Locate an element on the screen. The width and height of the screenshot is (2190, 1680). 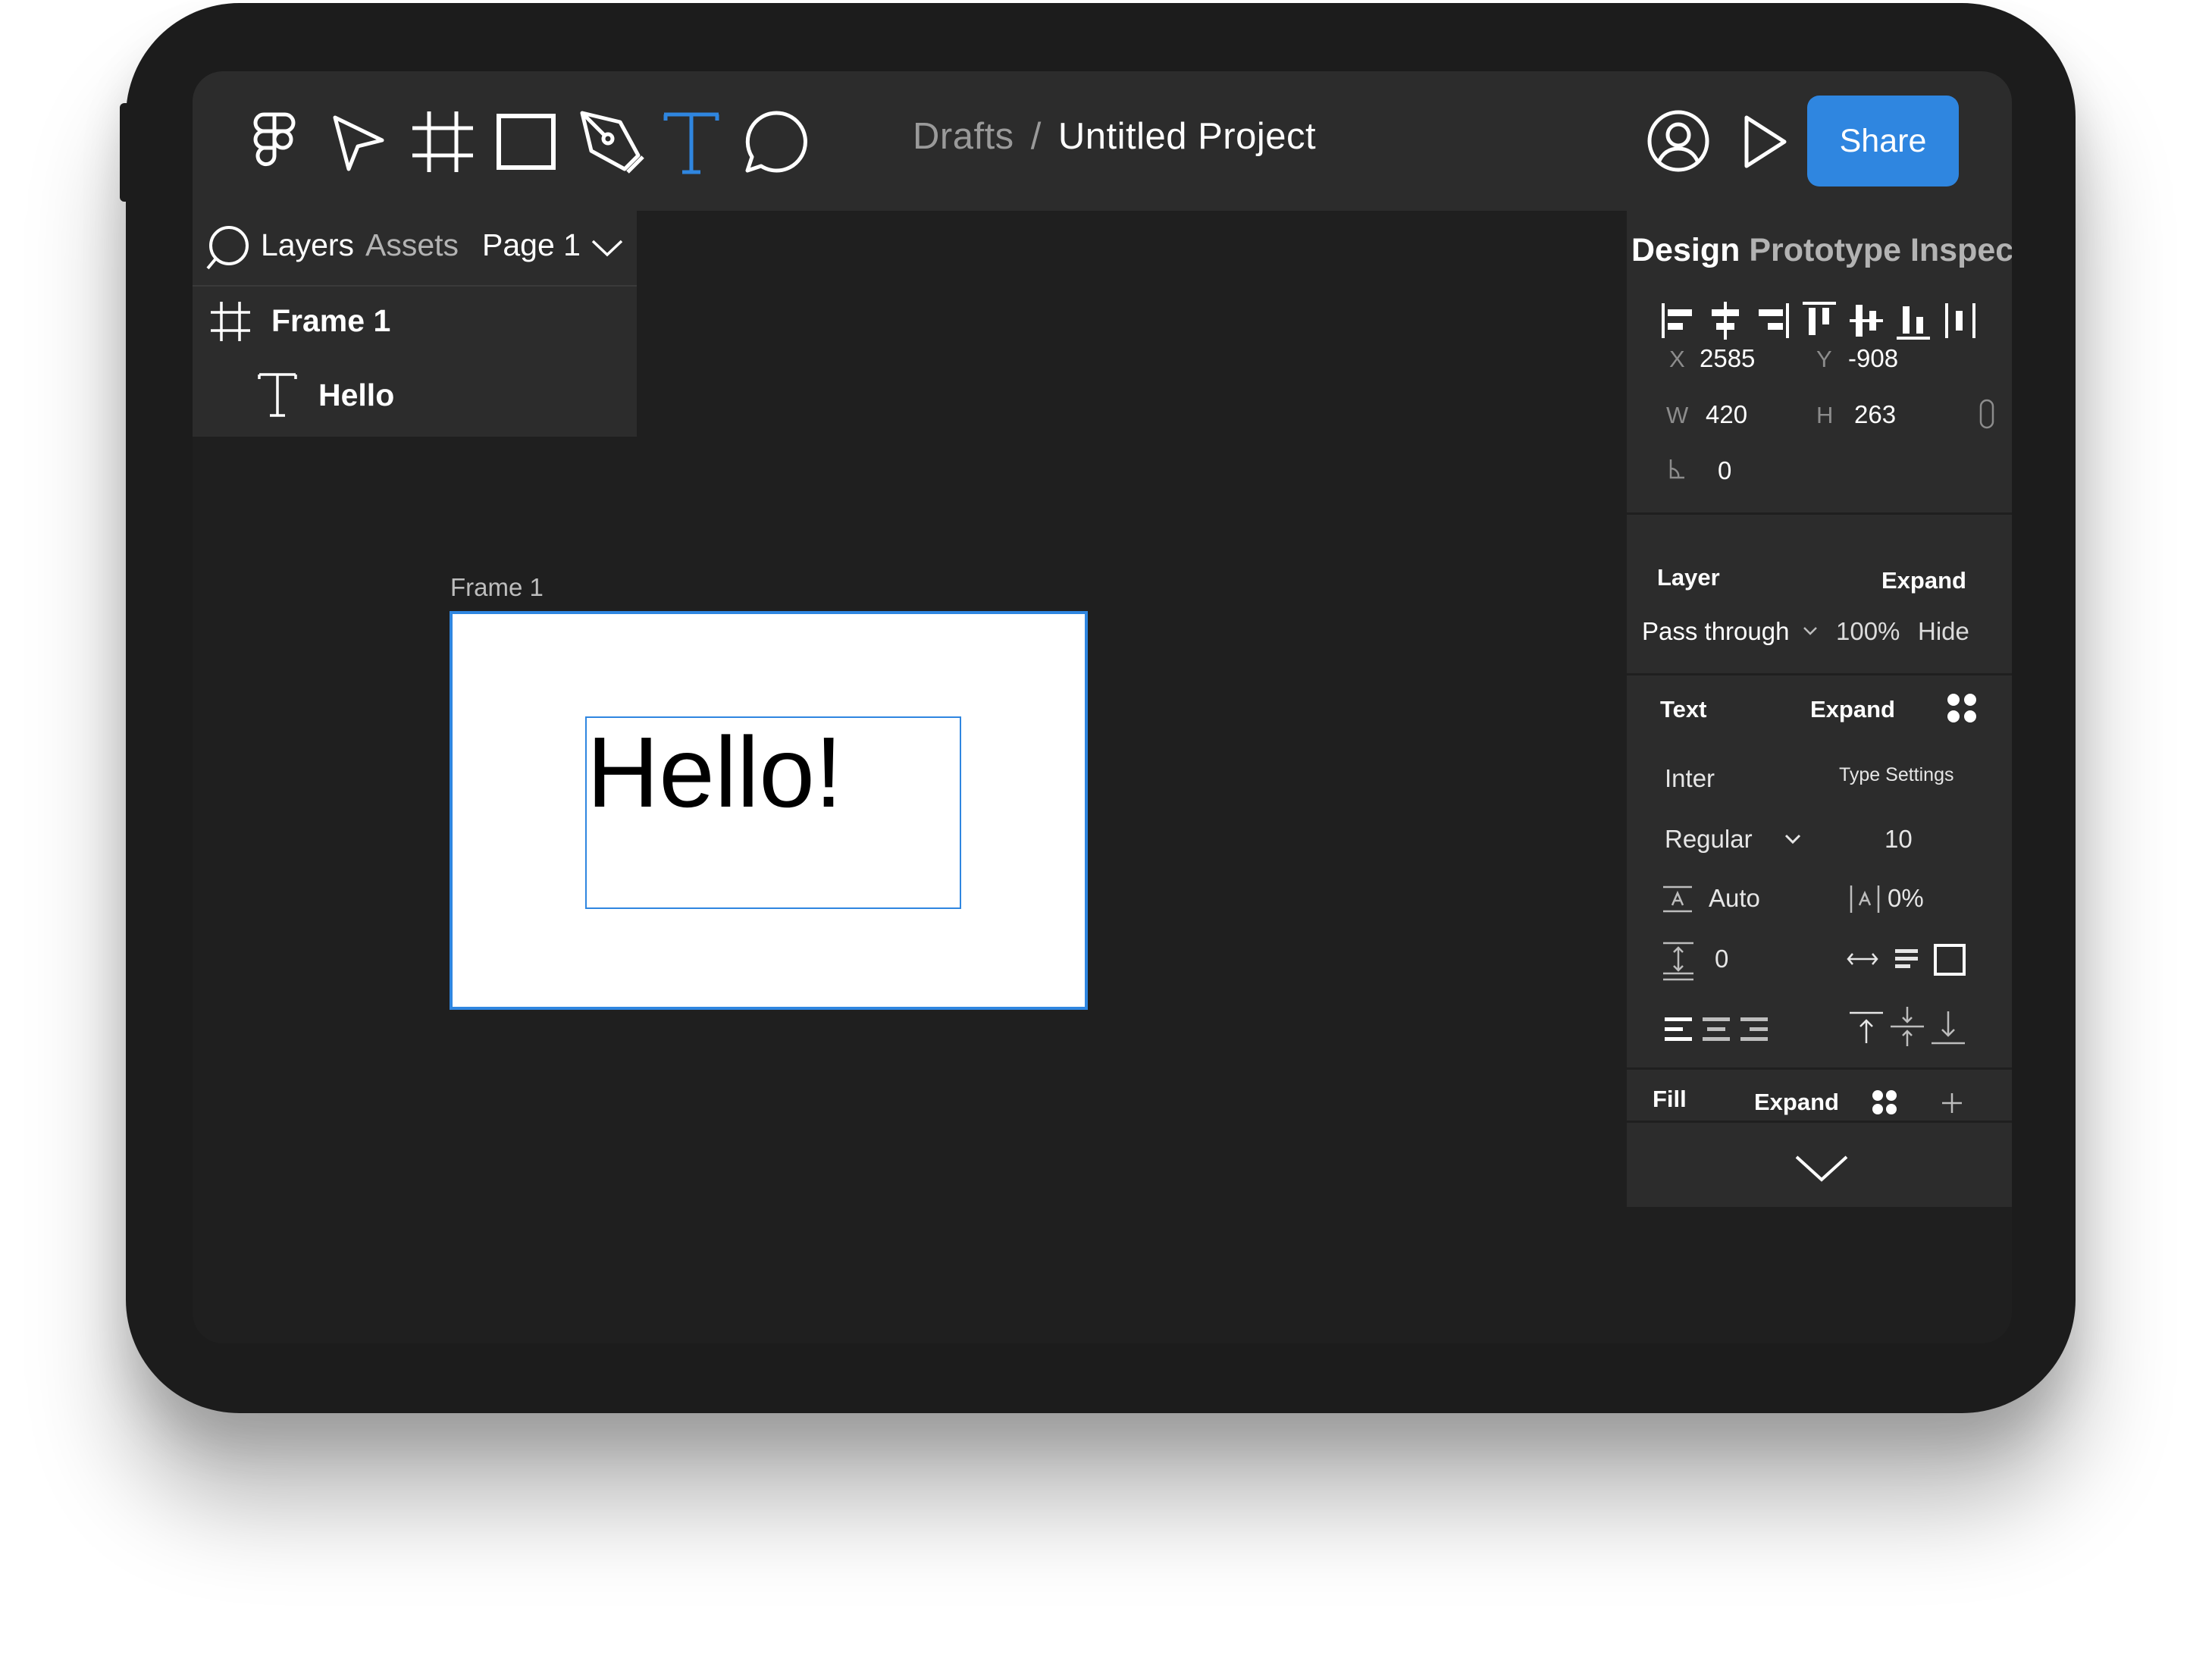
x-label: X is located at coordinates (1677, 359).